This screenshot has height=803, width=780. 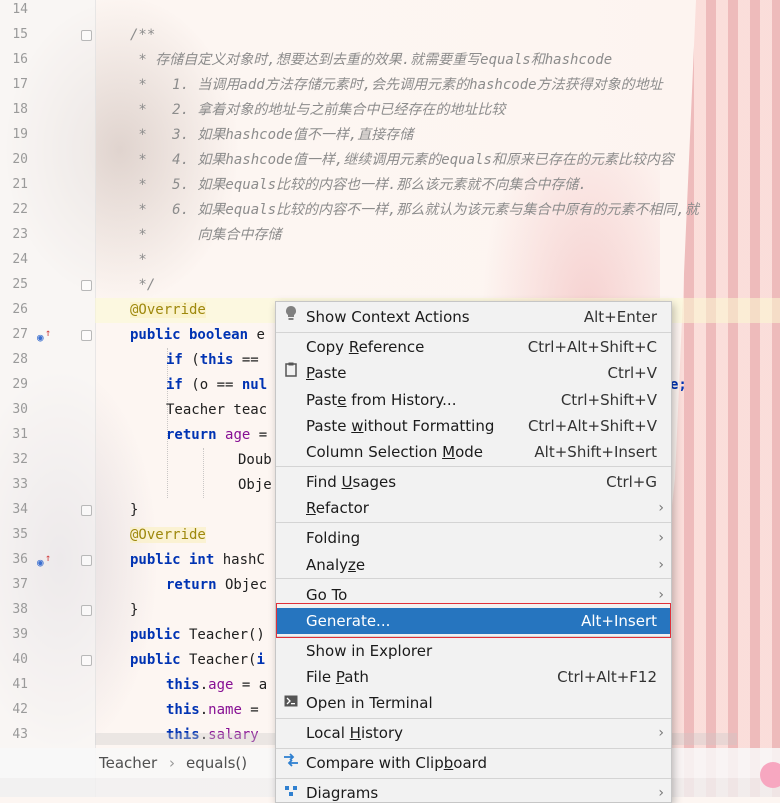 I want to click on menu-item-paste: Paste Ctrl+V, so click(x=473, y=373).